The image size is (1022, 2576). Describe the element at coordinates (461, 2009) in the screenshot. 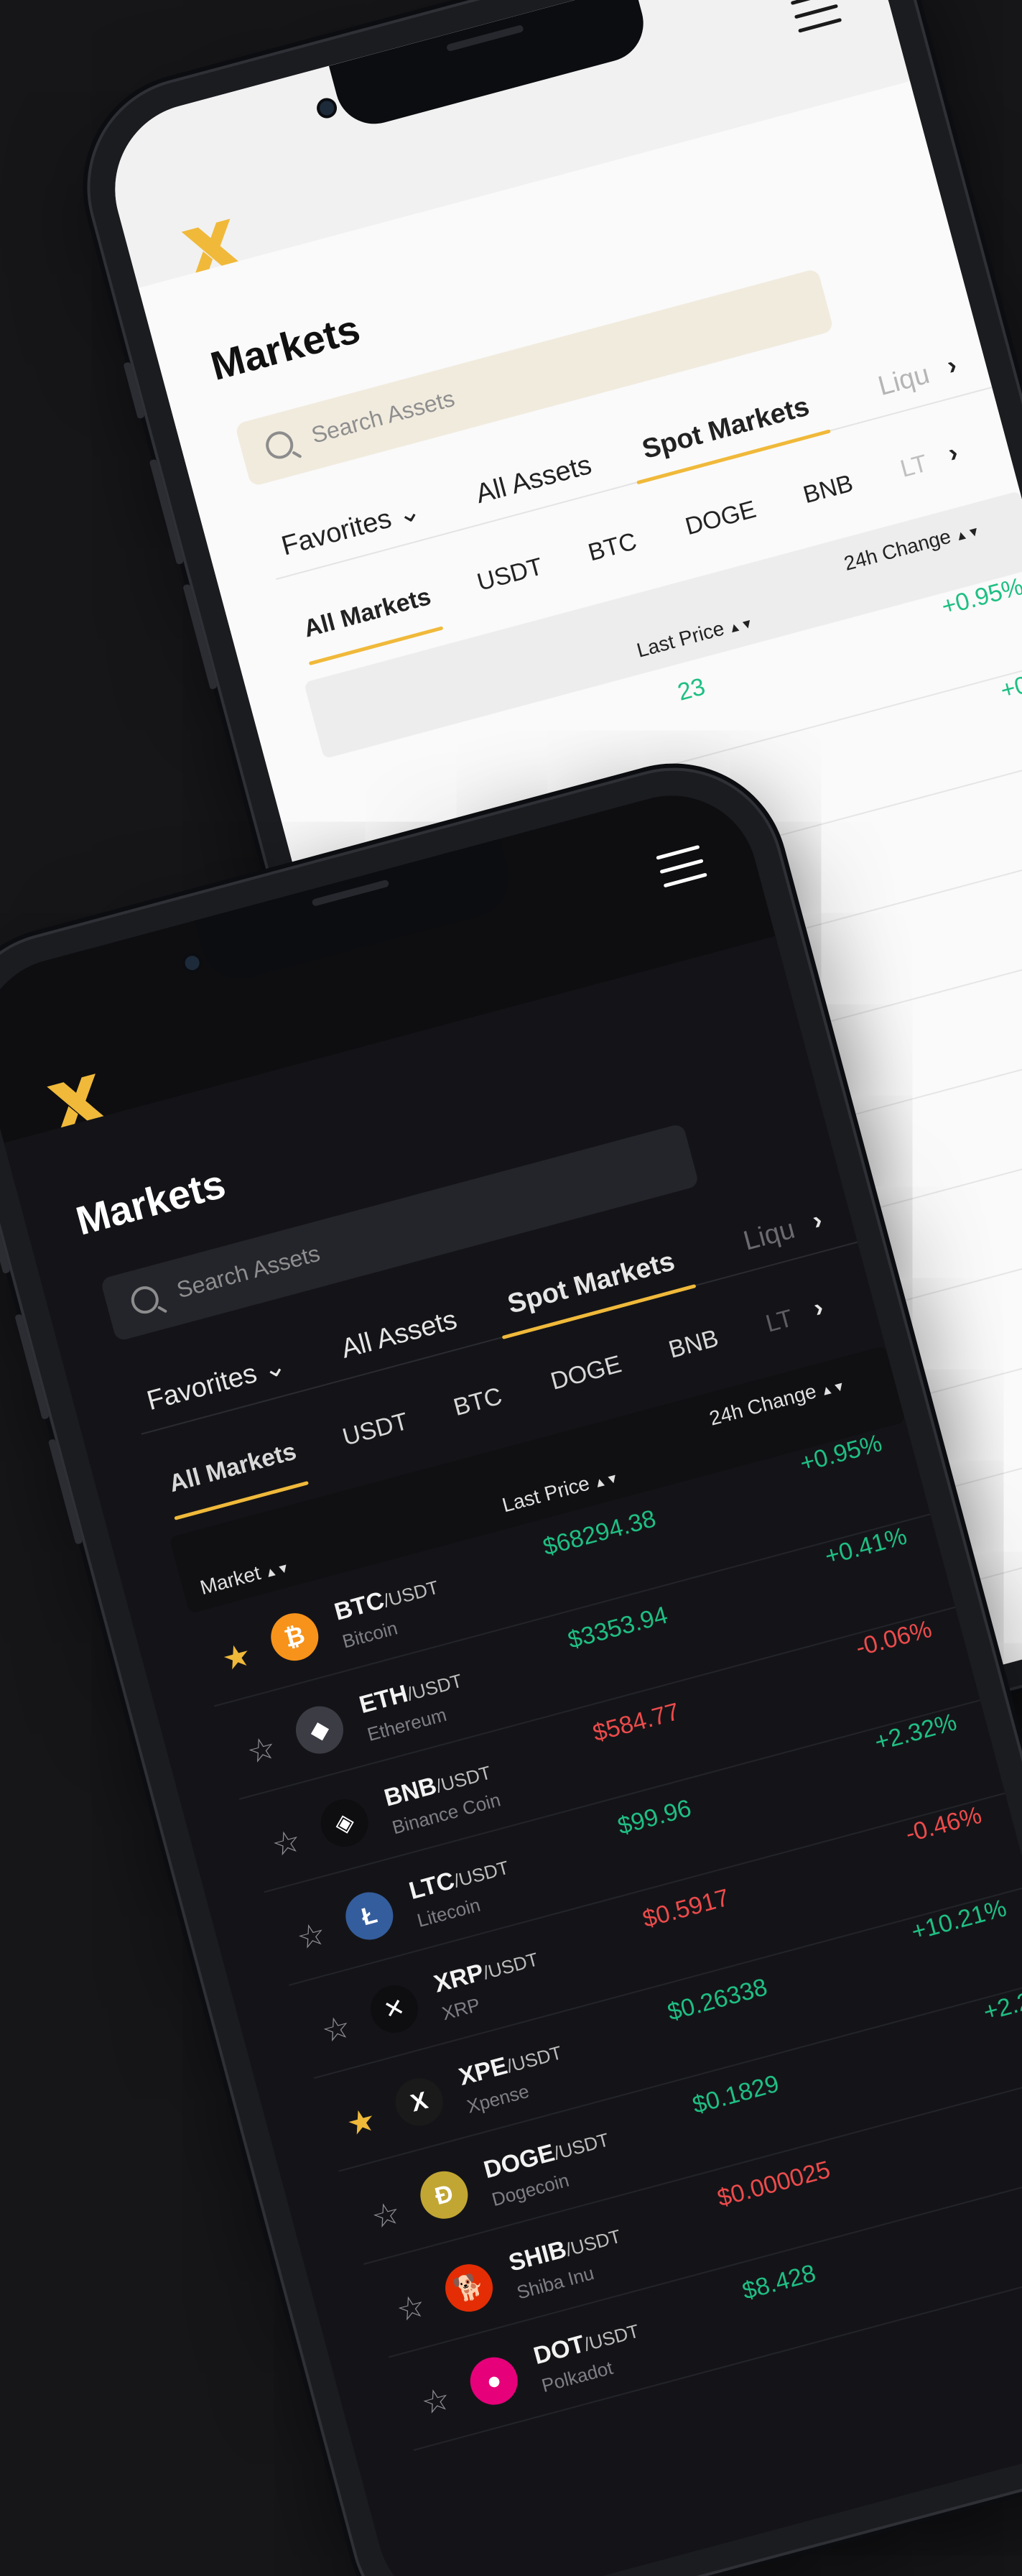

I see `coin-name: XRP` at that location.